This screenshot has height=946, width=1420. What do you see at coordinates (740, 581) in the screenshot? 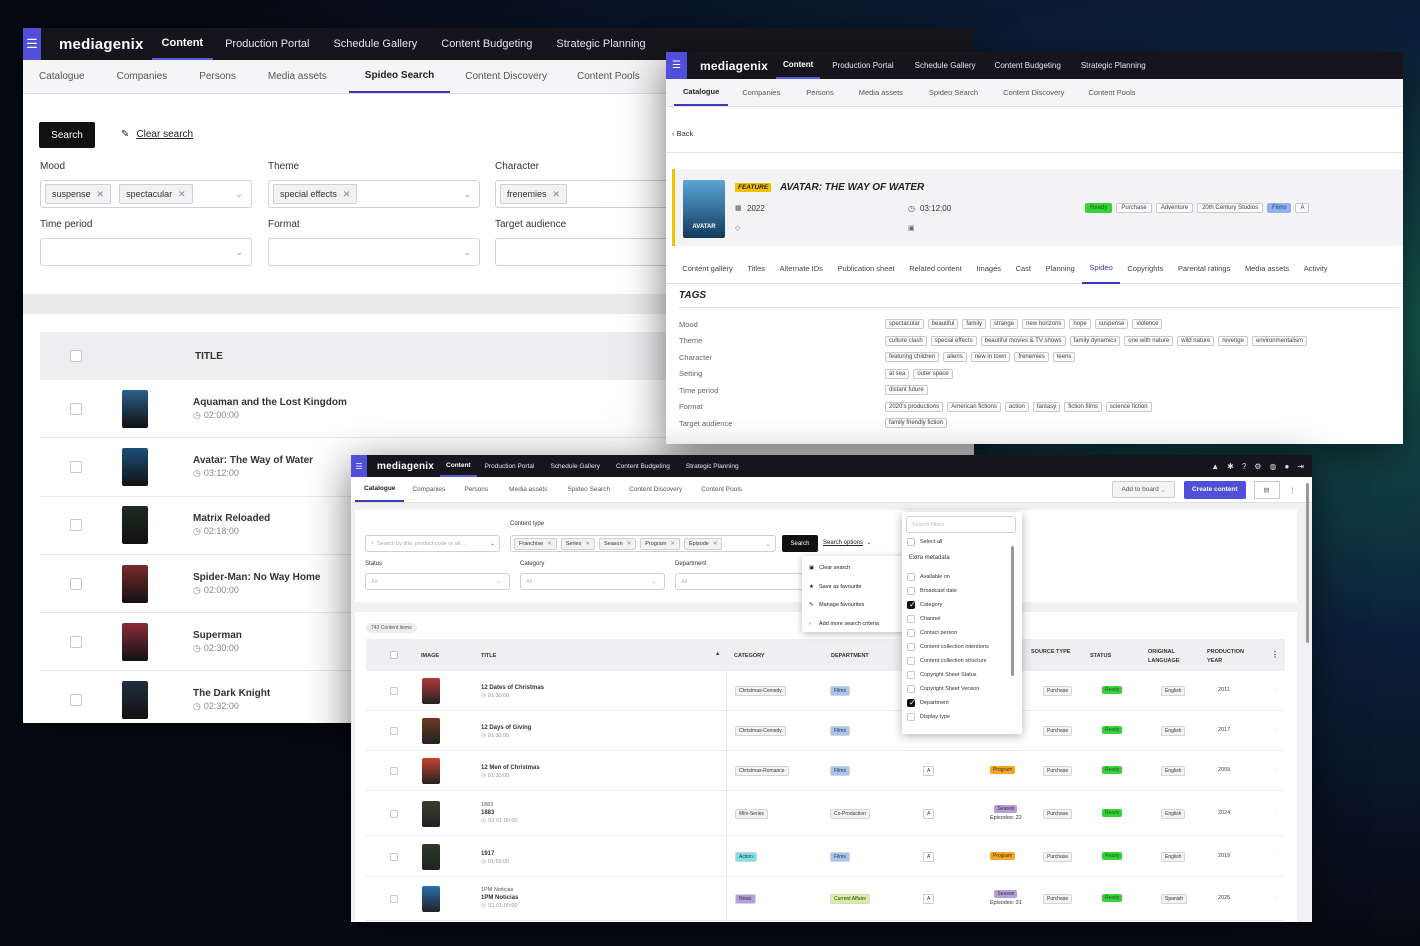
I see `department-select: All` at bounding box center [740, 581].